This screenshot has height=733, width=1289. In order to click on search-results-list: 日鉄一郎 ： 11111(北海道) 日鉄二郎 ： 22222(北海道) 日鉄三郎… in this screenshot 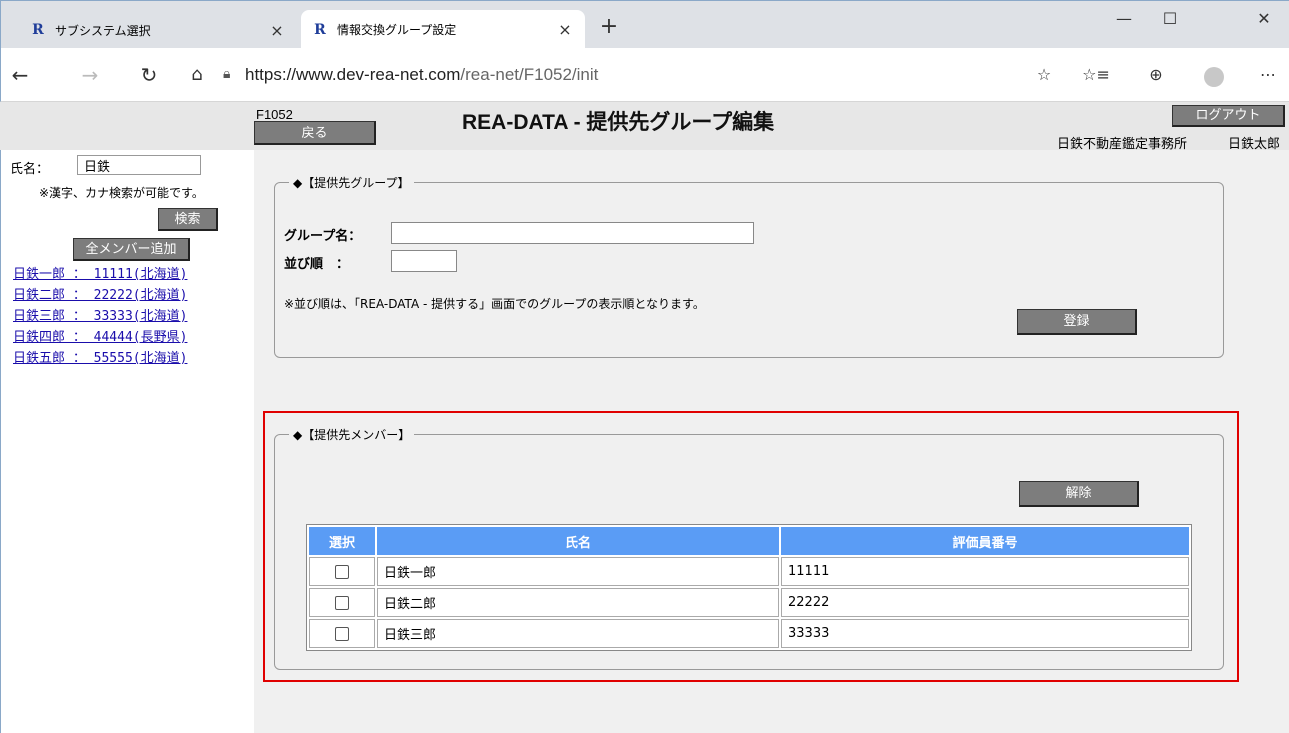, I will do `click(100, 316)`.